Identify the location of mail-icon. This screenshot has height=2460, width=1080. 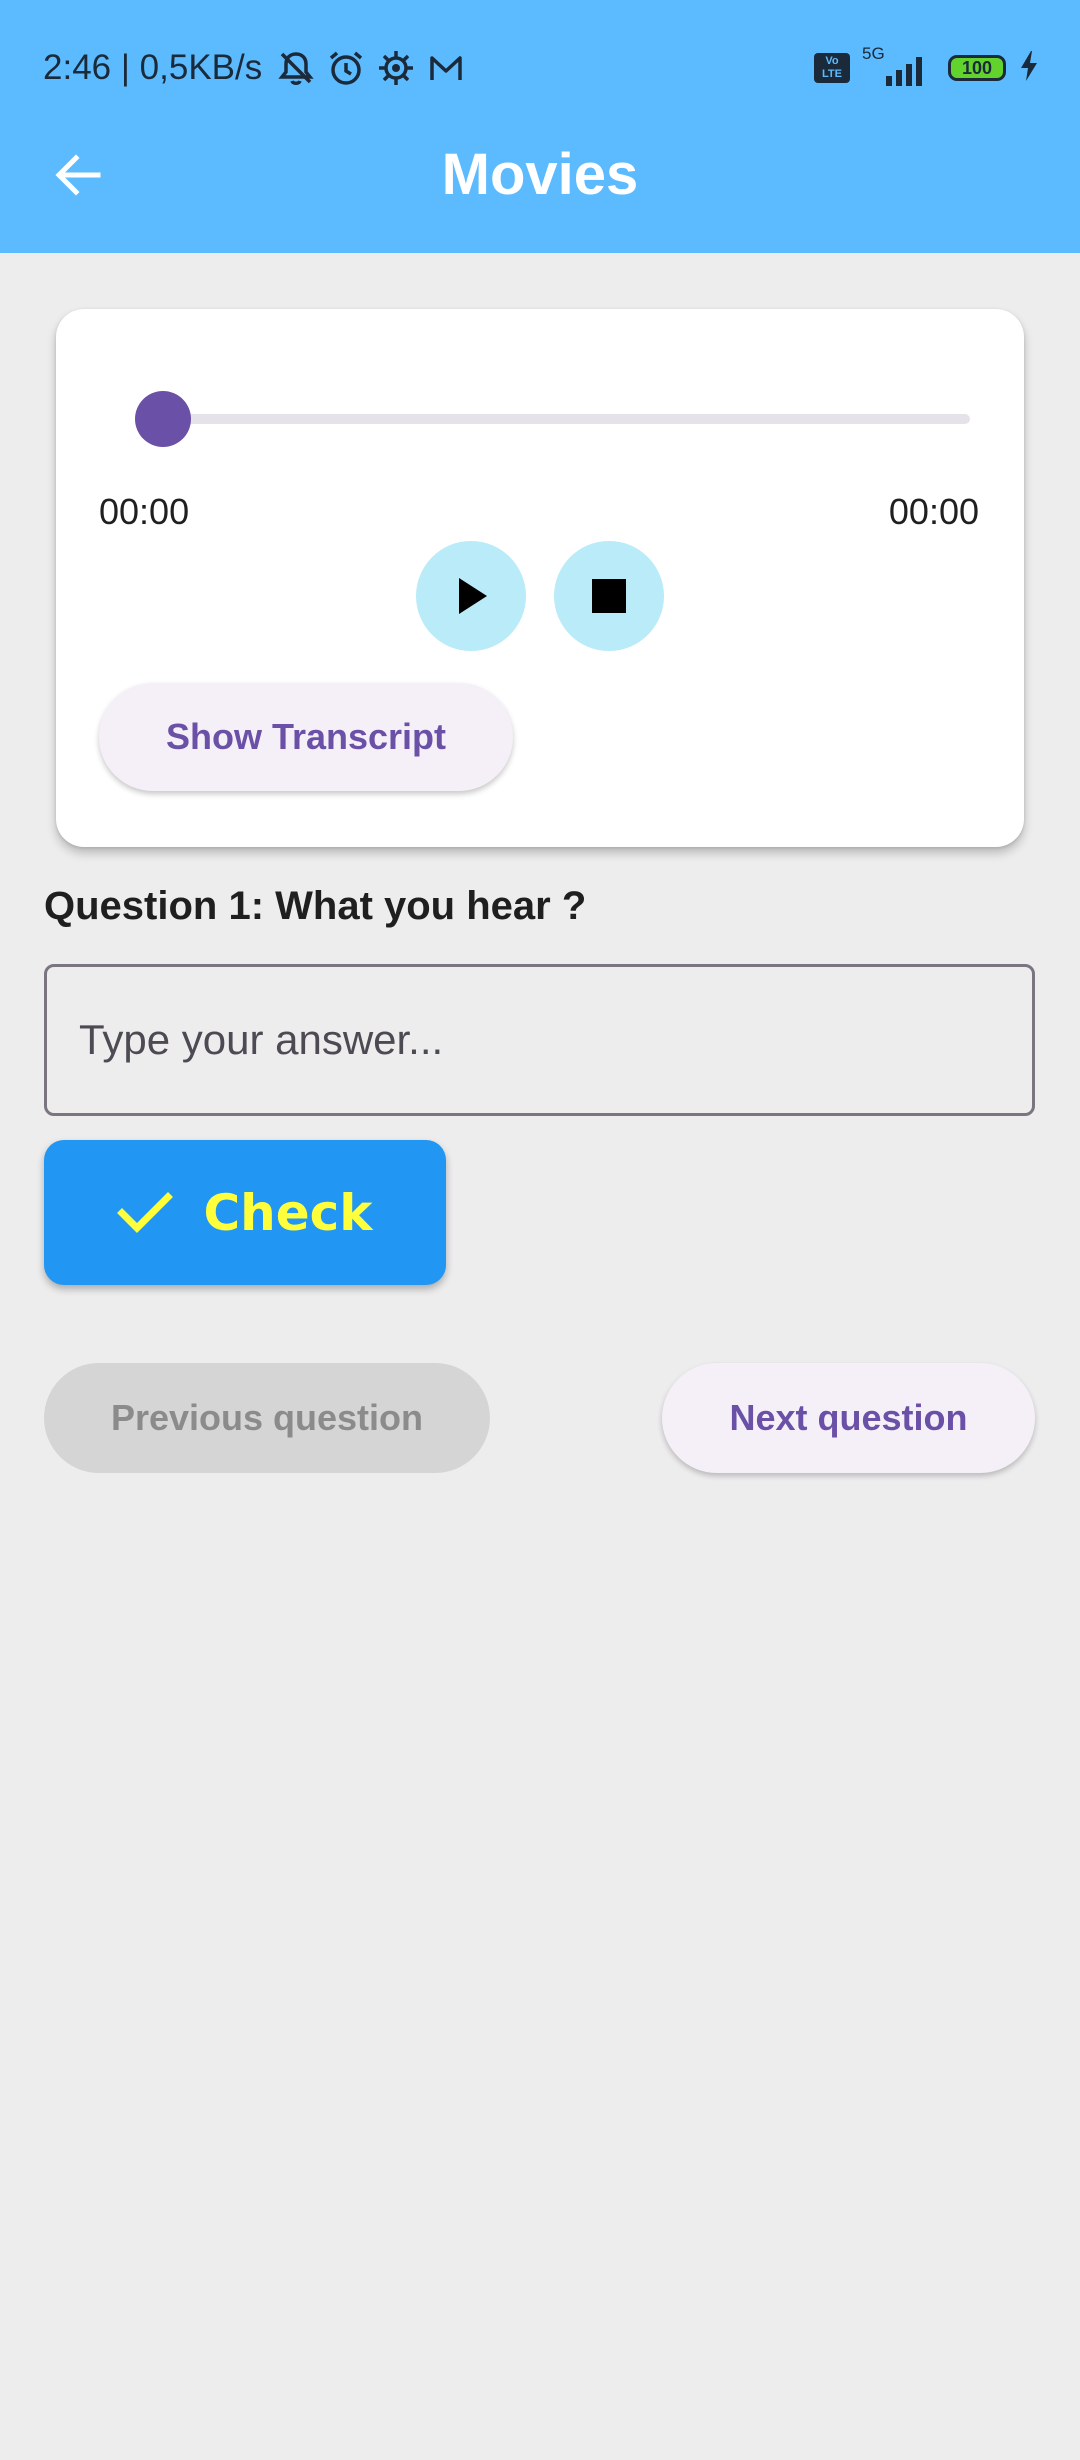
(446, 68).